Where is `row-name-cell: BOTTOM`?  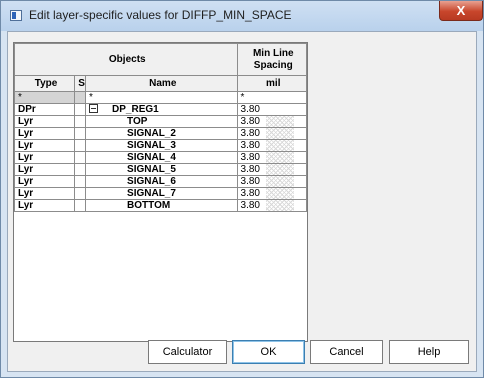
row-name-cell: BOTTOM is located at coordinates (161, 205).